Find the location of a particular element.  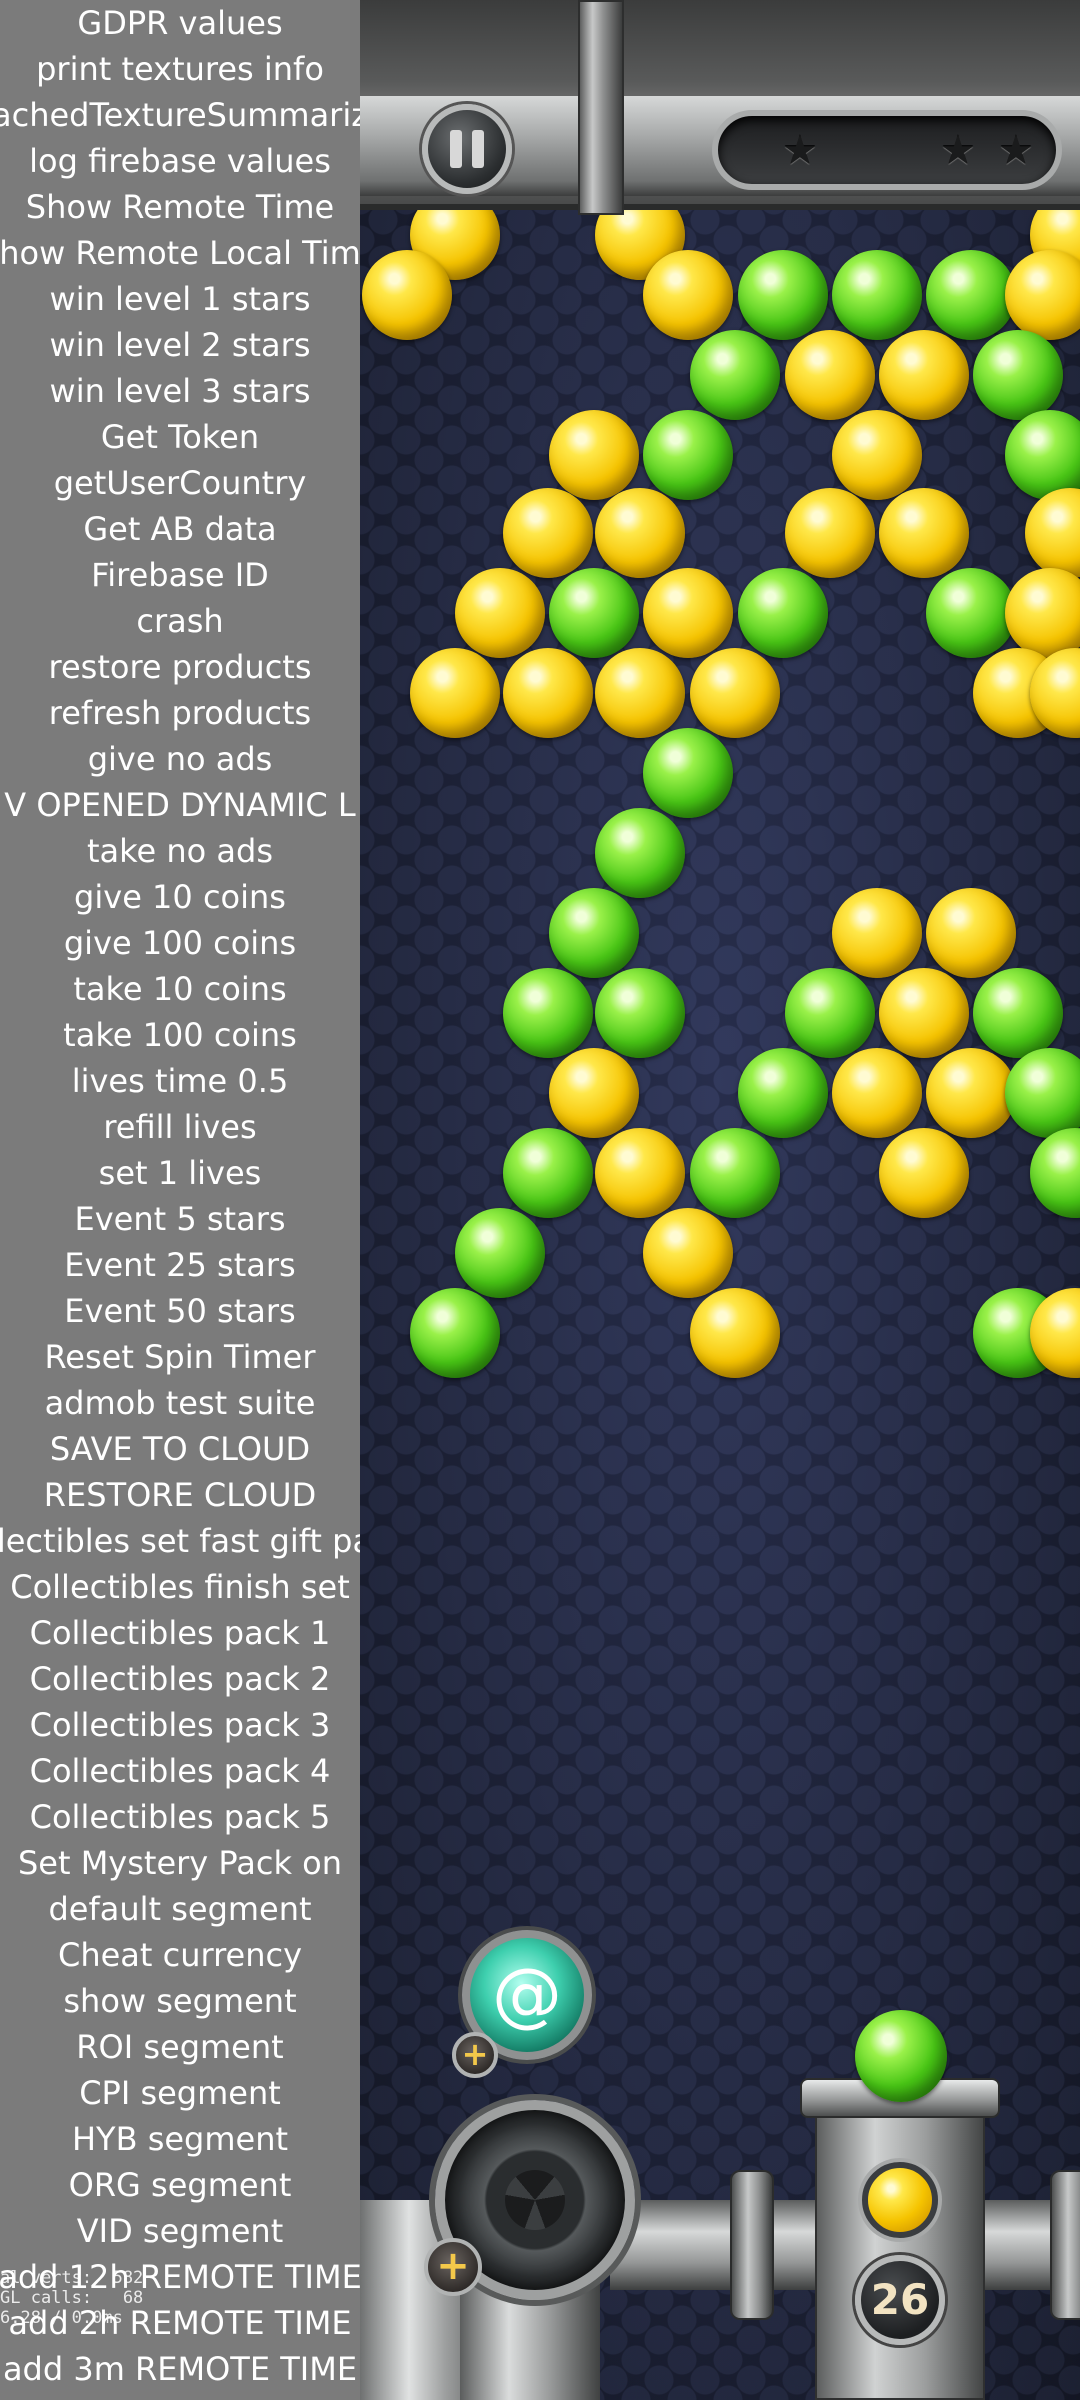

debug-menu-item: Show Remote Time is located at coordinates (180, 207).